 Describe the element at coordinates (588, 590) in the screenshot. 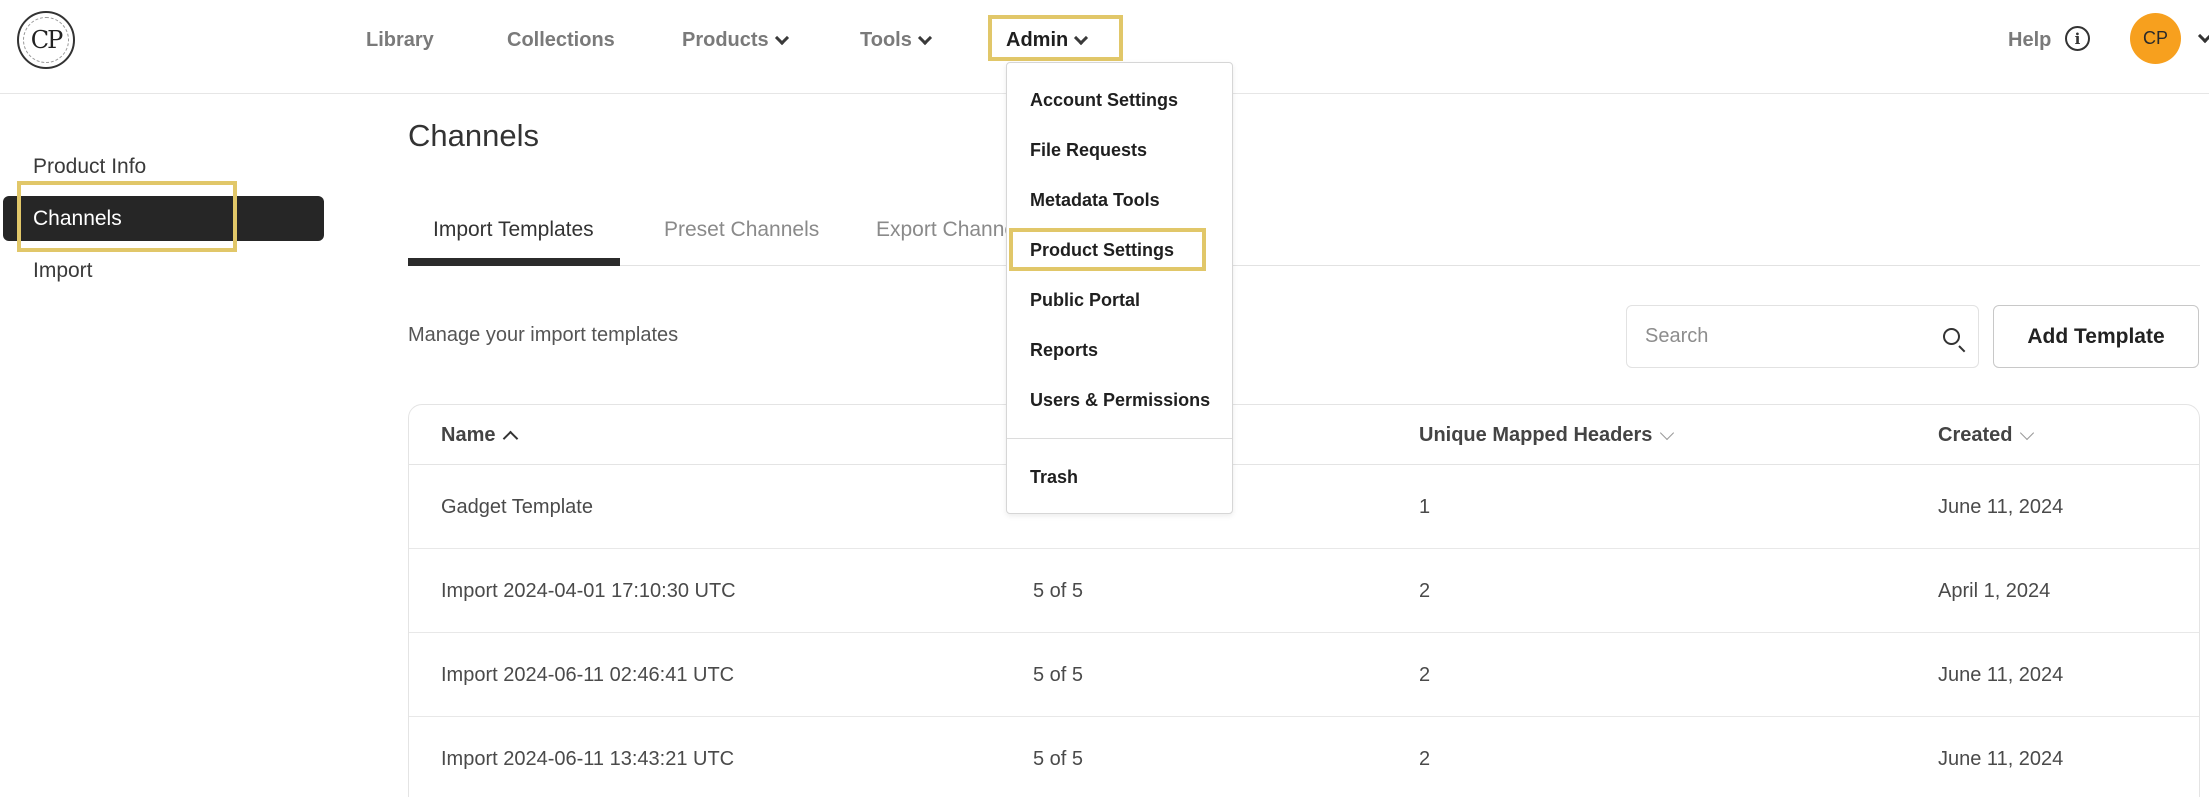

I see `cell-name: Import 2024-04-01 17:10:30 UTC` at that location.